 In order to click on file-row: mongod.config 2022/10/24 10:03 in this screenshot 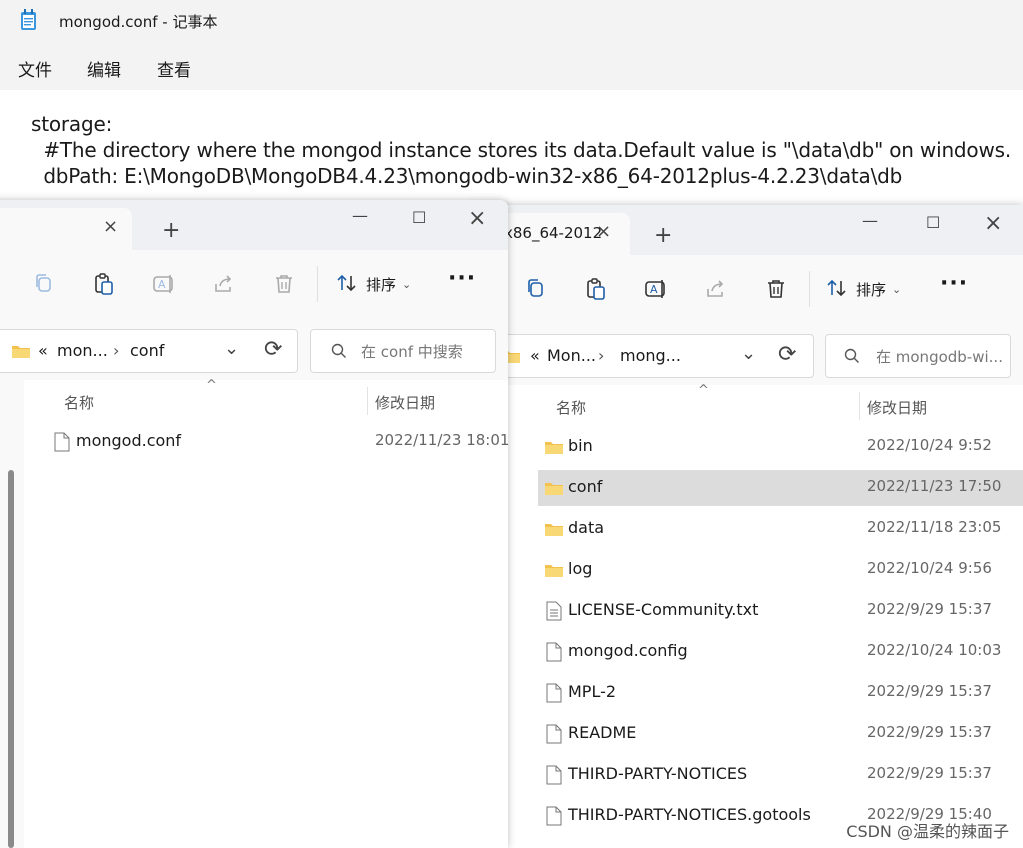, I will do `click(780, 652)`.